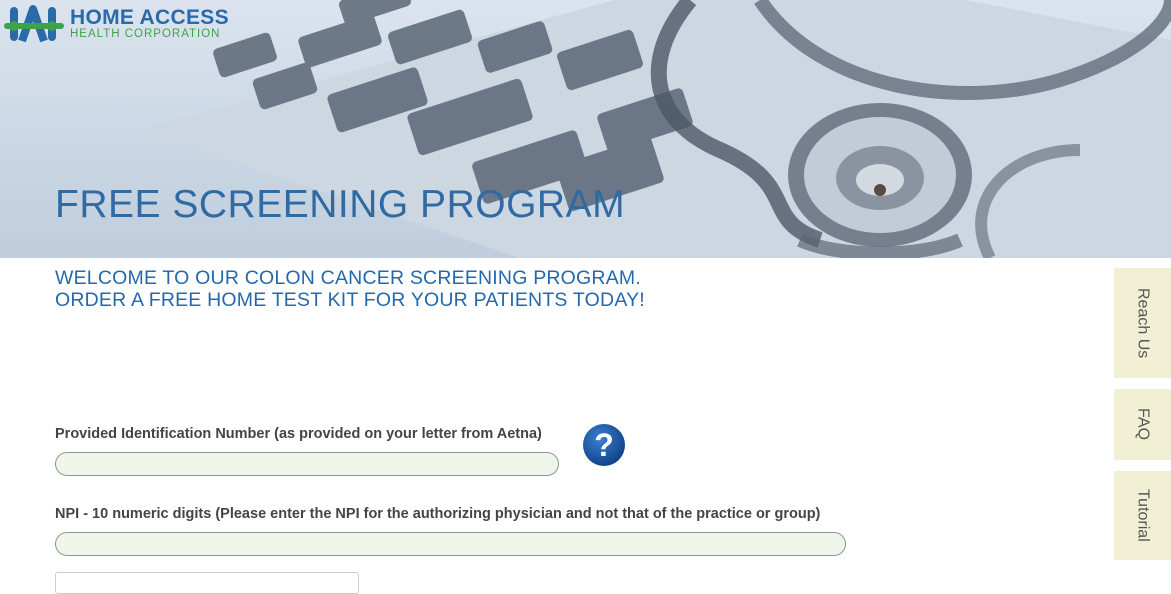 The image size is (1171, 594). Describe the element at coordinates (307, 464) in the screenshot. I see `identification-number-input` at that location.